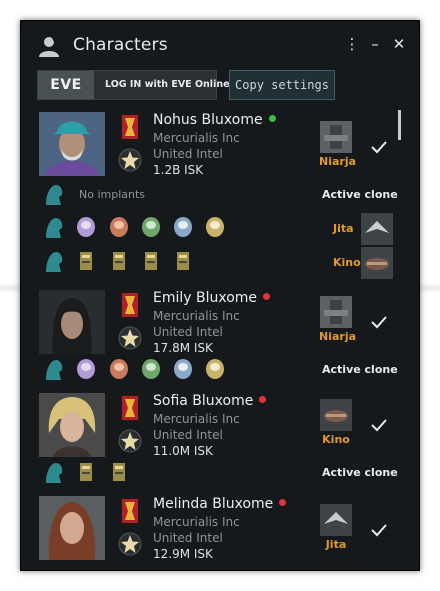 The height and width of the screenshot is (591, 440). What do you see at coordinates (183, 451) in the screenshot?
I see `wallet-balance: 11.0M ISK` at bounding box center [183, 451].